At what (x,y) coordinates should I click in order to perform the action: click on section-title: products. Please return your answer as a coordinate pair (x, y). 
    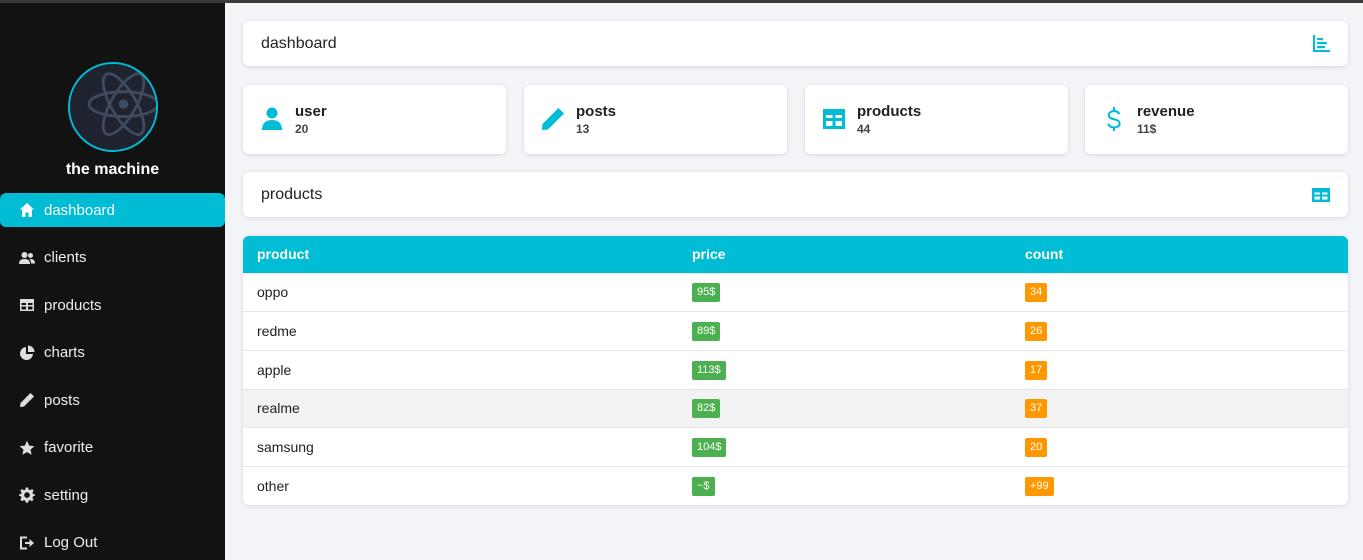
    Looking at the image, I should click on (292, 194).